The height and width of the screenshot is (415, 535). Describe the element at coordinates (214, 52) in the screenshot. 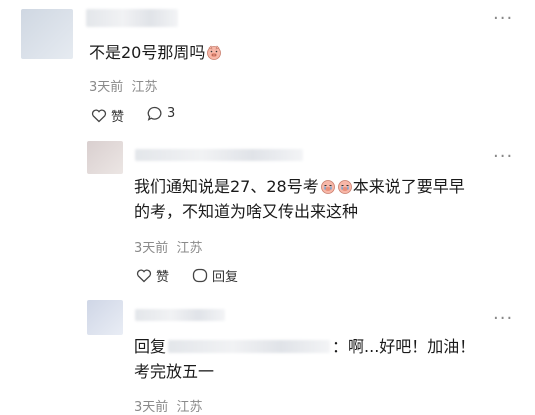

I see `pig-face-icon` at that location.